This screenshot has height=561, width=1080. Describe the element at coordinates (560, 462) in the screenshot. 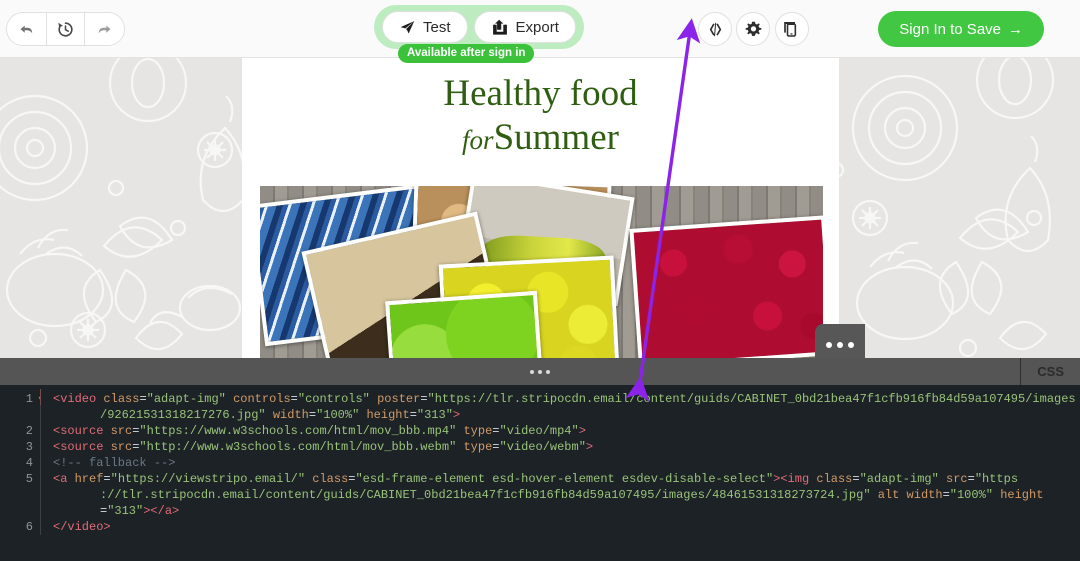

I see `code-line: <!-- fallback -->` at that location.